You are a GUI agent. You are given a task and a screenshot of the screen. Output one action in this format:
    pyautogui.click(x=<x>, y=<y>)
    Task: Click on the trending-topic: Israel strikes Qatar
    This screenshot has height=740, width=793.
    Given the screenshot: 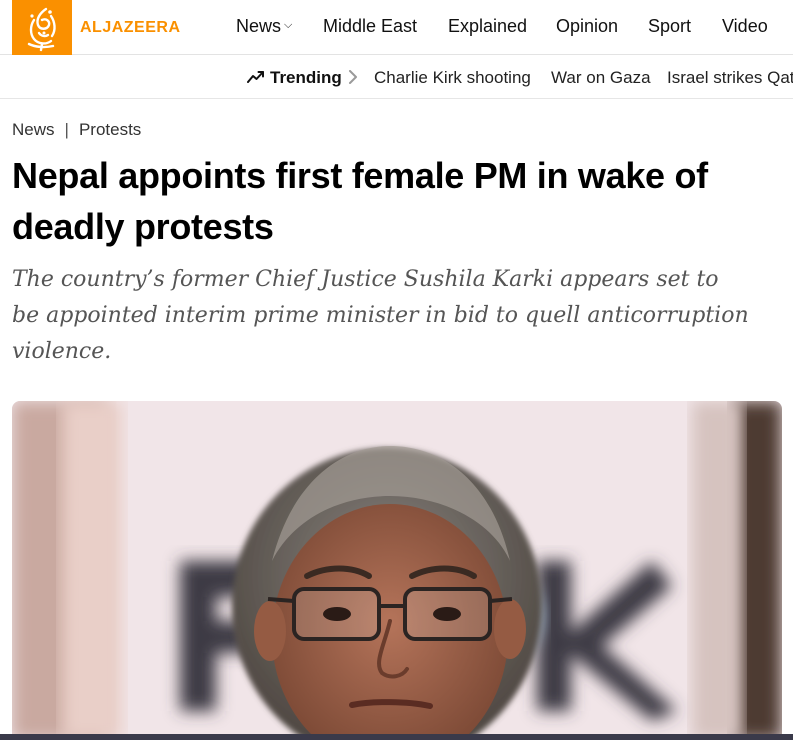 What is the action you would take?
    pyautogui.click(x=730, y=78)
    